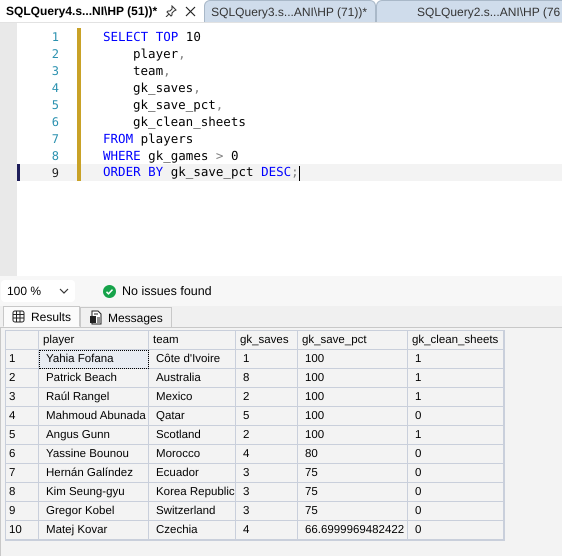  What do you see at coordinates (192, 359) in the screenshot?
I see `table-cell: Côte d'Ivoire` at bounding box center [192, 359].